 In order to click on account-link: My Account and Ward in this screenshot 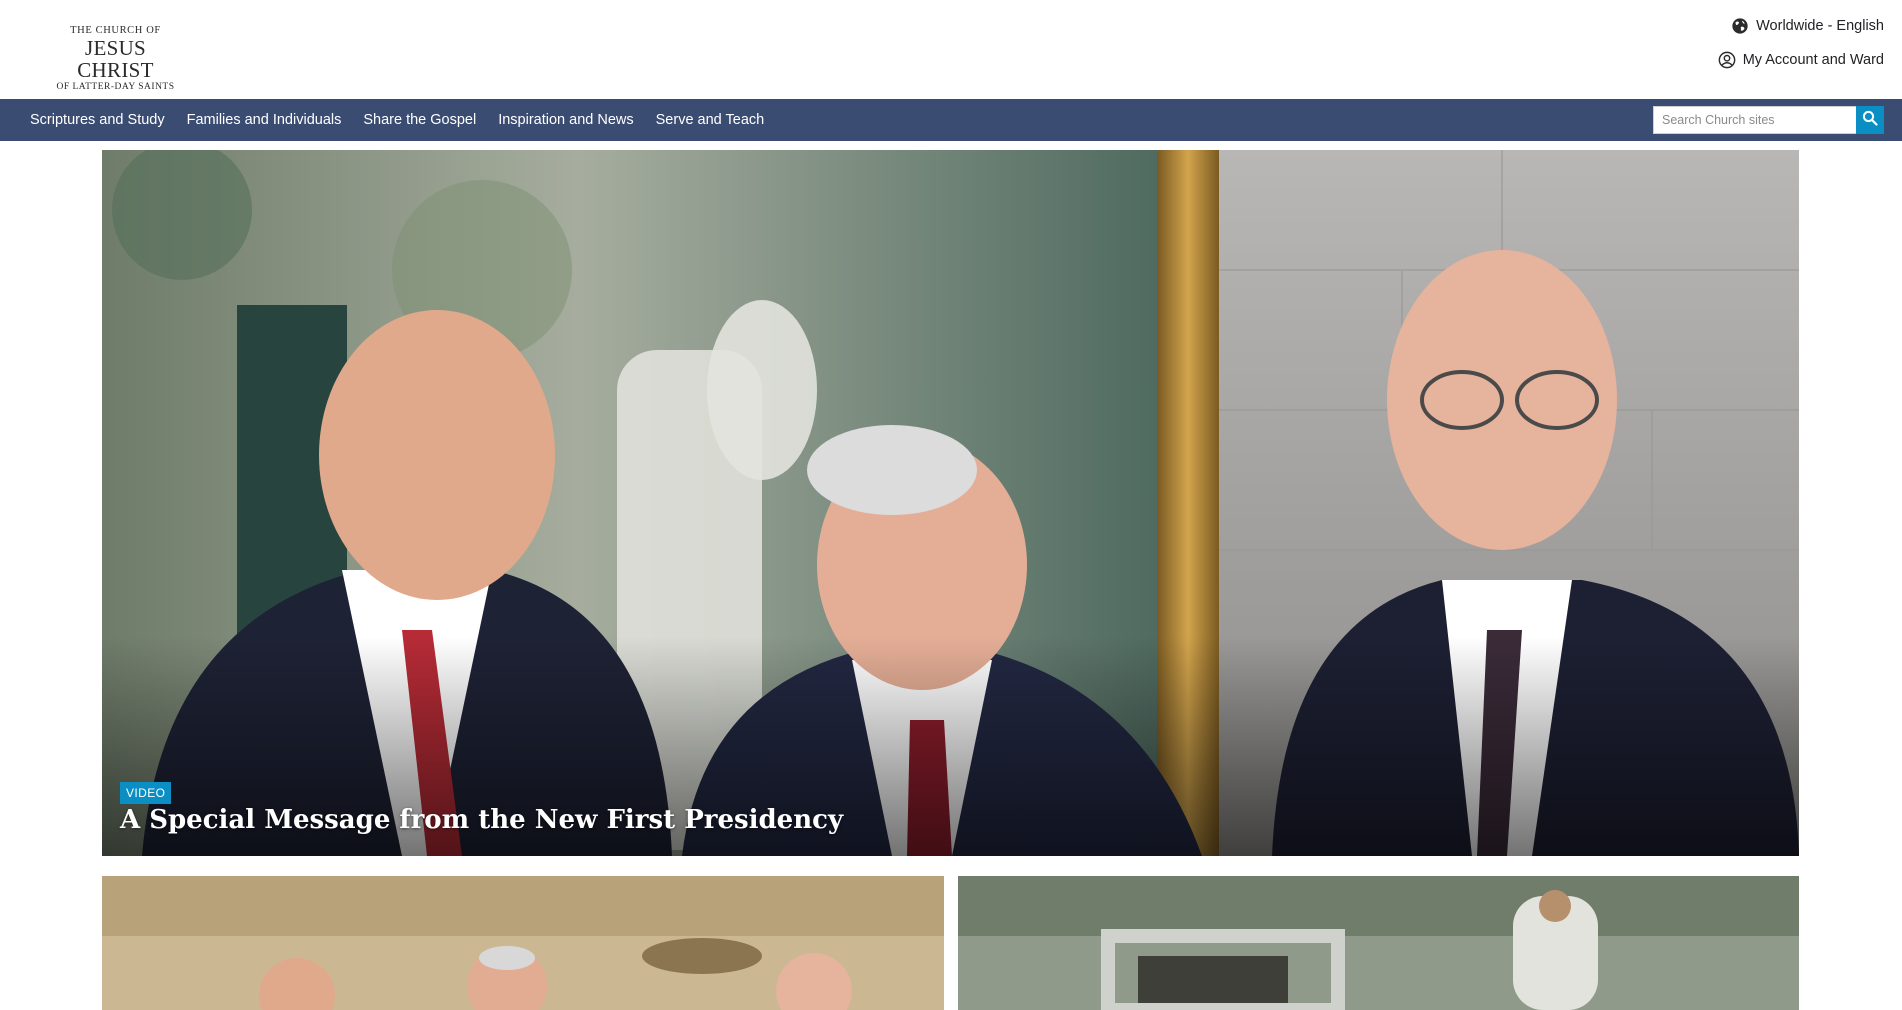, I will do `click(1801, 60)`.